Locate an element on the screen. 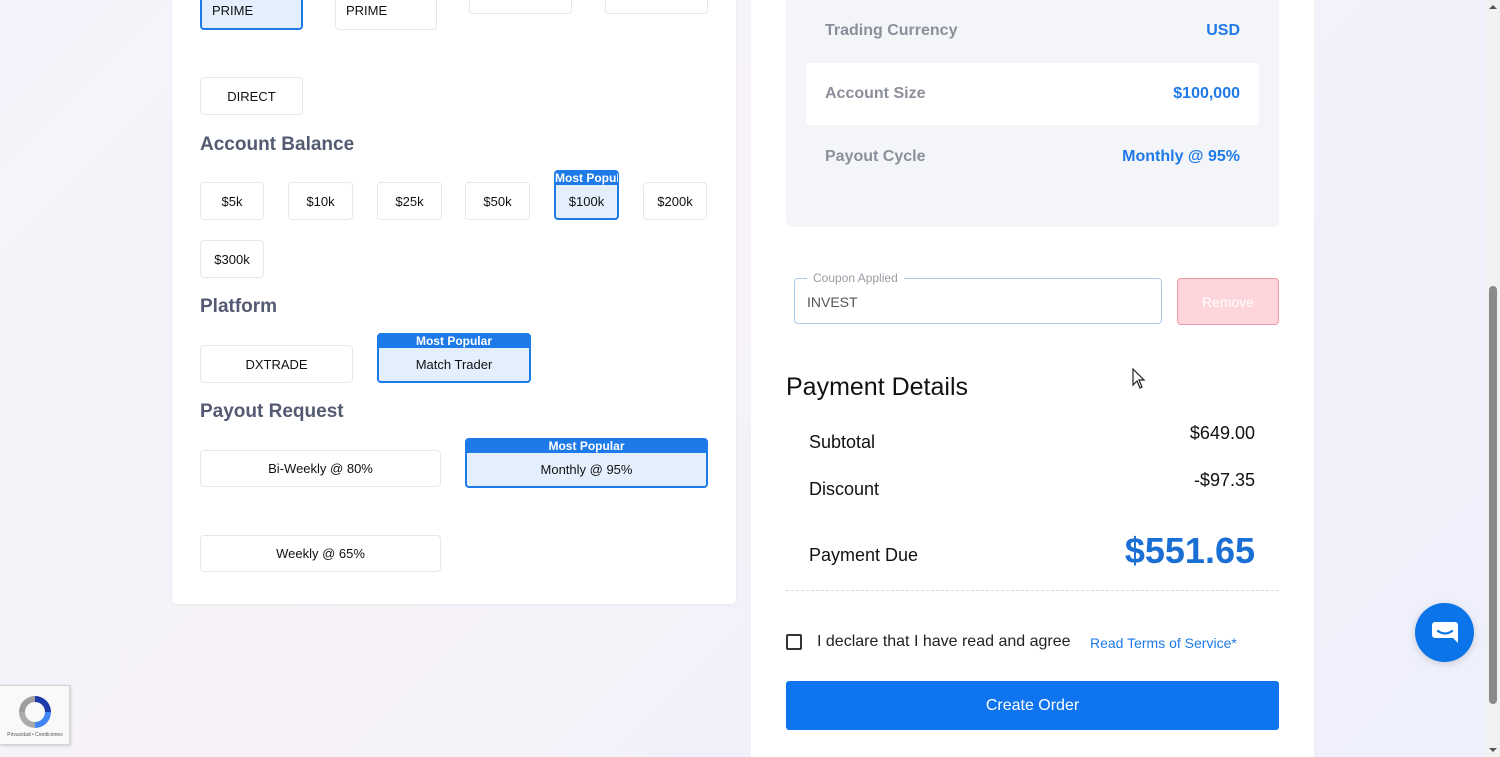 The image size is (1500, 757). summary-value: $100,000 is located at coordinates (1206, 93).